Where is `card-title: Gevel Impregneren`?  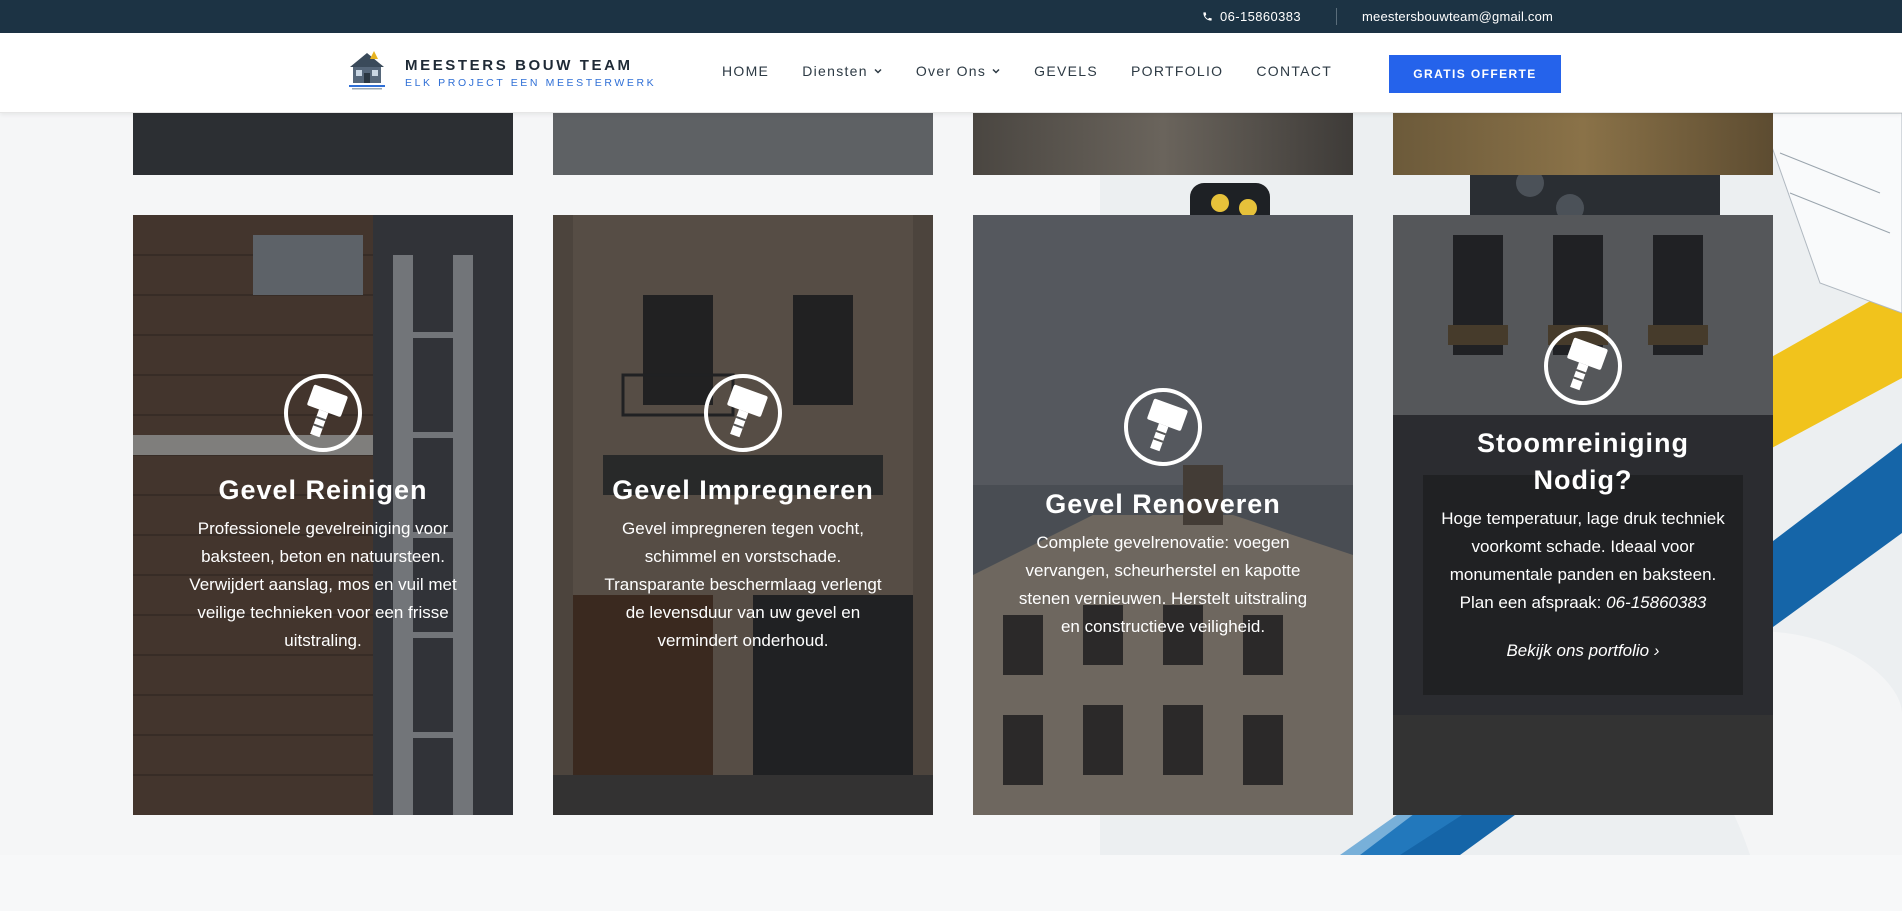
card-title: Gevel Impregneren is located at coordinates (743, 490).